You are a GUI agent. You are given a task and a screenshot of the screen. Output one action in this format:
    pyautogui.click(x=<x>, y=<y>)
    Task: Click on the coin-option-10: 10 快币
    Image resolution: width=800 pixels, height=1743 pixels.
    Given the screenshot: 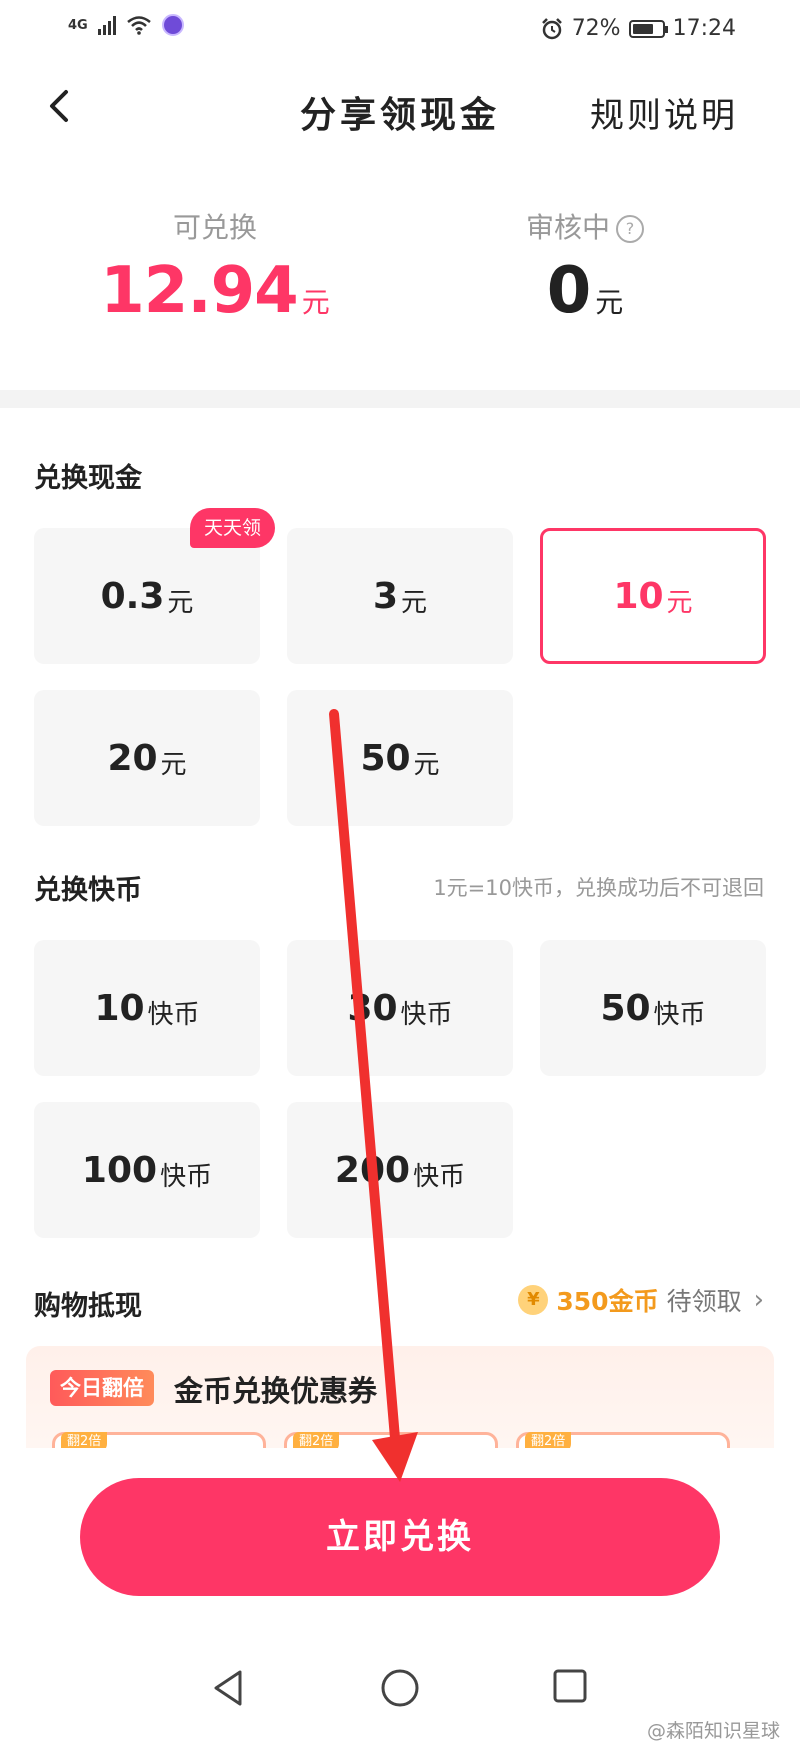 What is the action you would take?
    pyautogui.click(x=147, y=1008)
    